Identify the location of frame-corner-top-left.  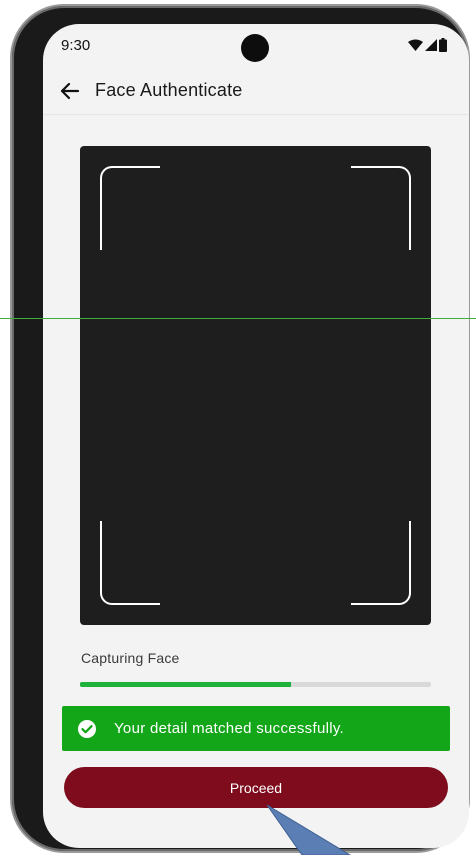
(130, 208).